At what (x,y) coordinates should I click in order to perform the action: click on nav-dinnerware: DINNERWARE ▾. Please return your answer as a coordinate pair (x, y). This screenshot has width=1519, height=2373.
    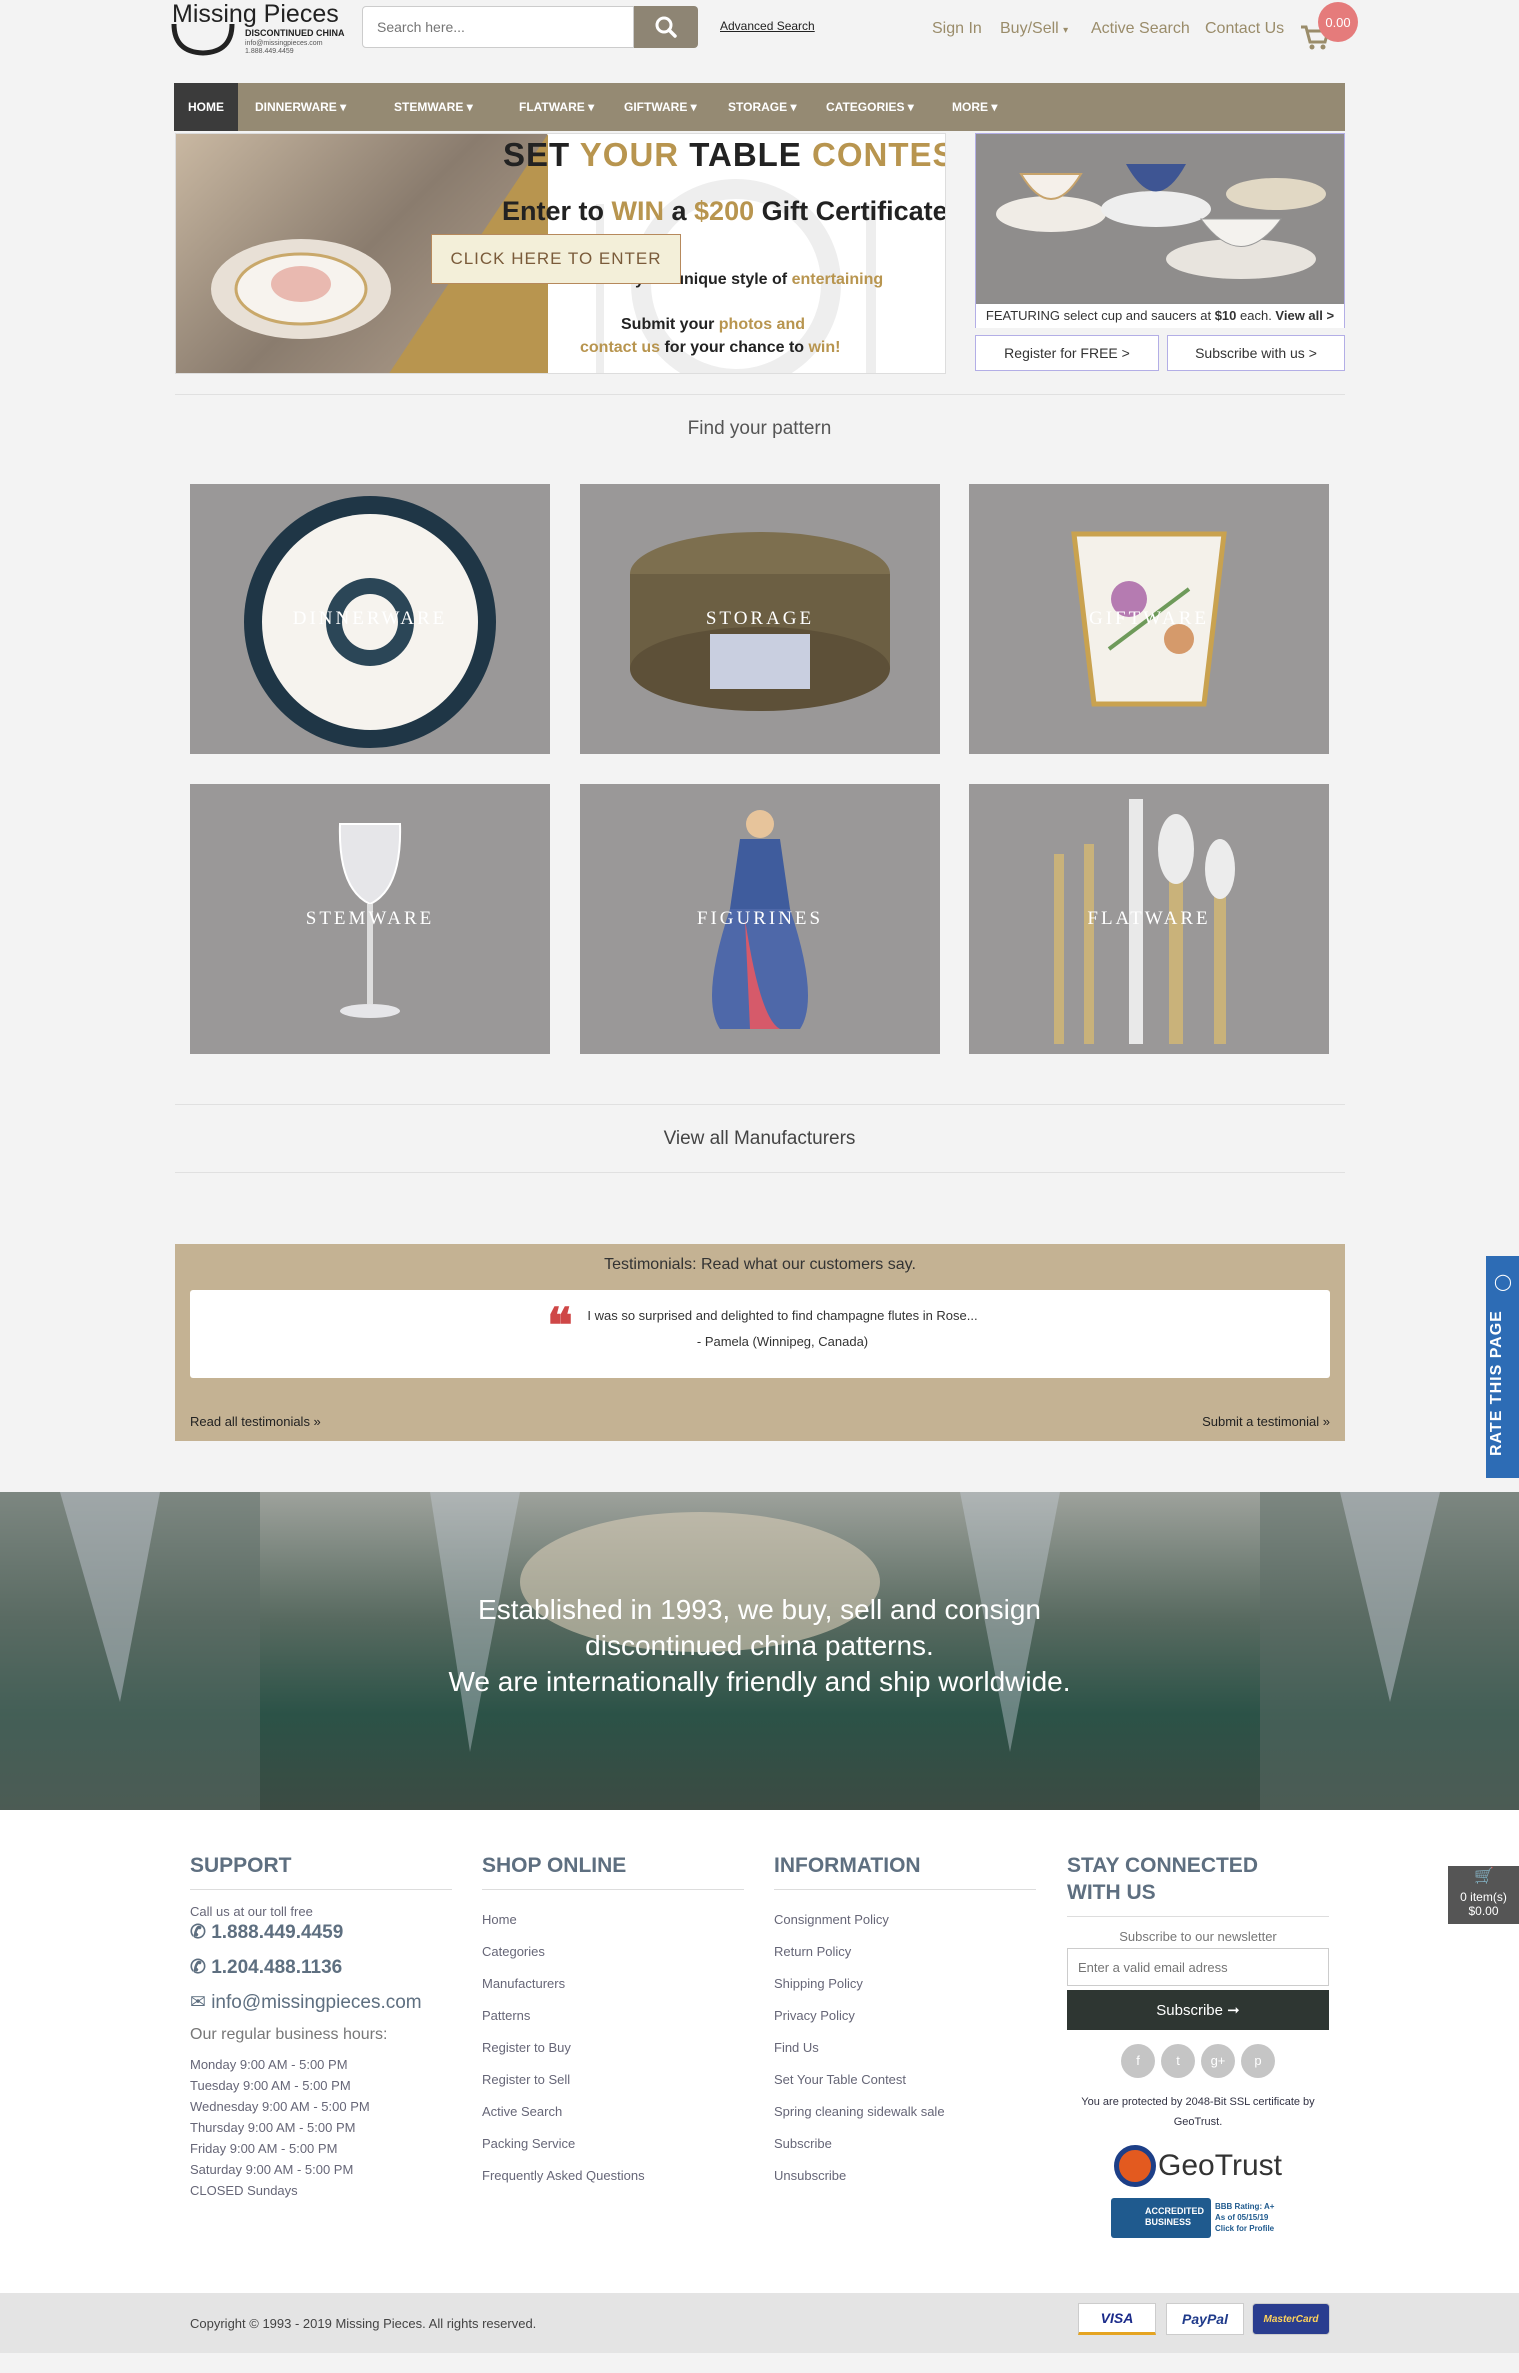
    Looking at the image, I should click on (300, 107).